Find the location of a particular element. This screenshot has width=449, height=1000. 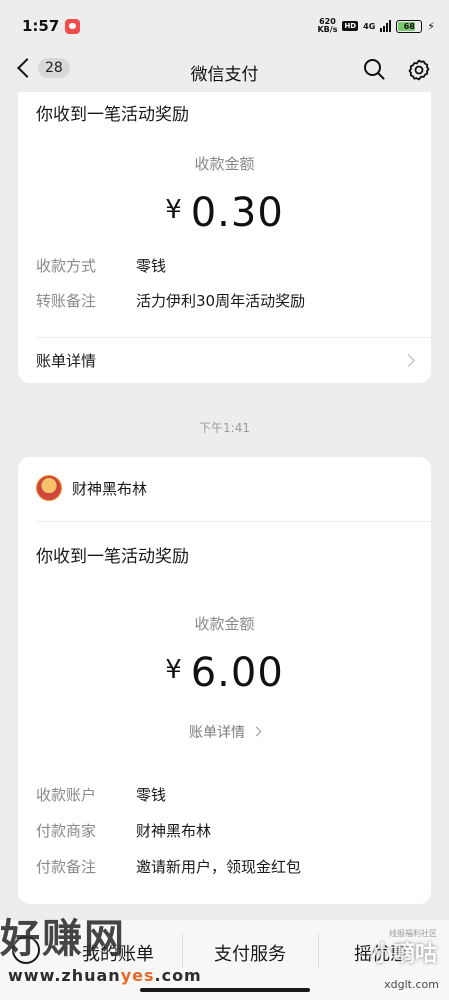

detail-row: 收款方式 零钱 is located at coordinates (224, 265).